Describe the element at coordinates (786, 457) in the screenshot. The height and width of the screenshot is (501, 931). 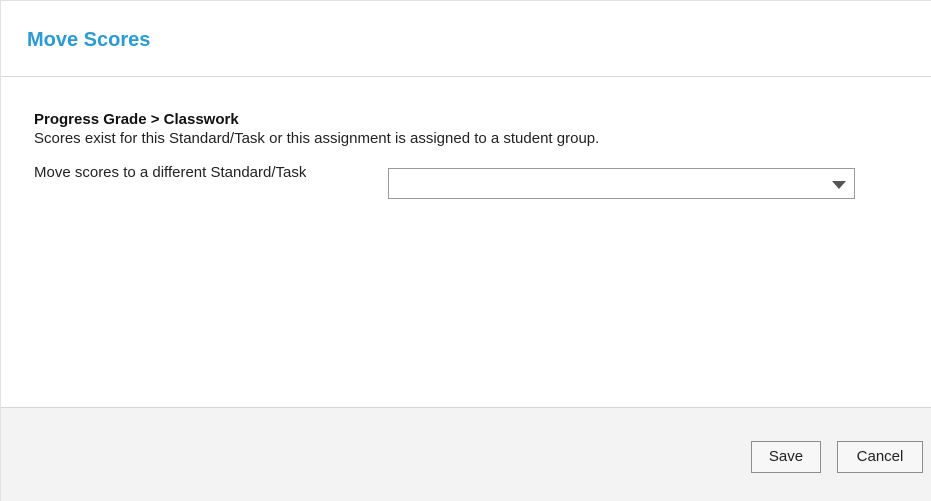
I see `save-button: Save` at that location.